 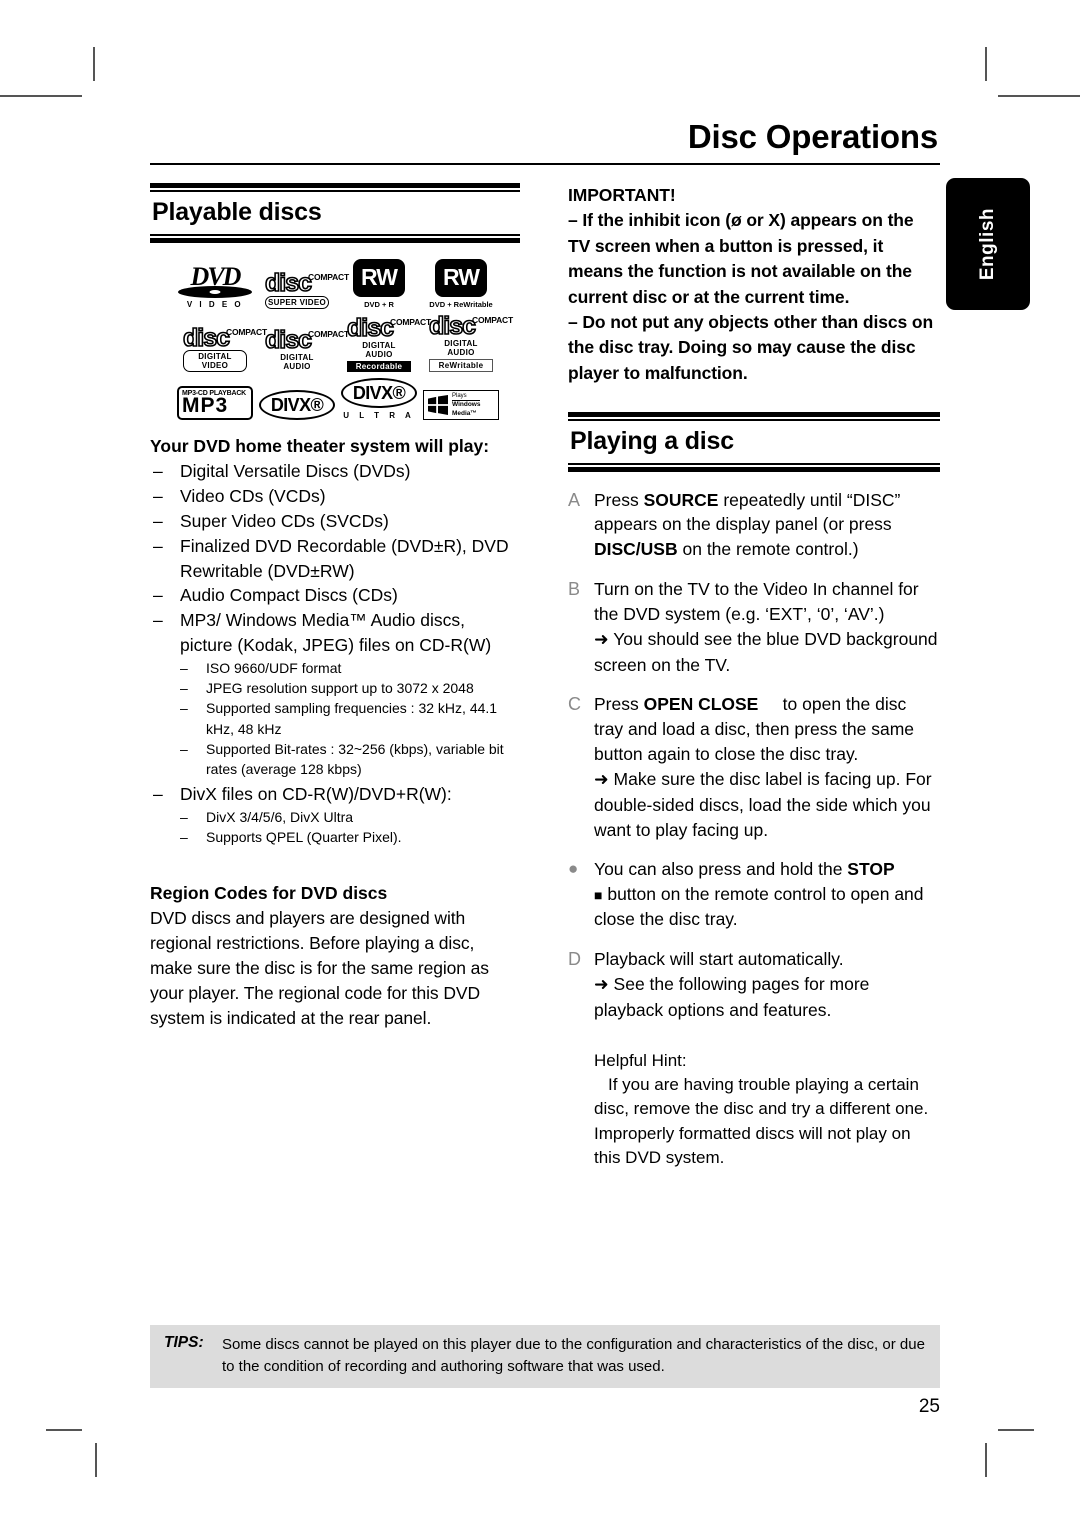 I want to click on windows-media-logo: Plays Windows Media™, so click(x=461, y=405).